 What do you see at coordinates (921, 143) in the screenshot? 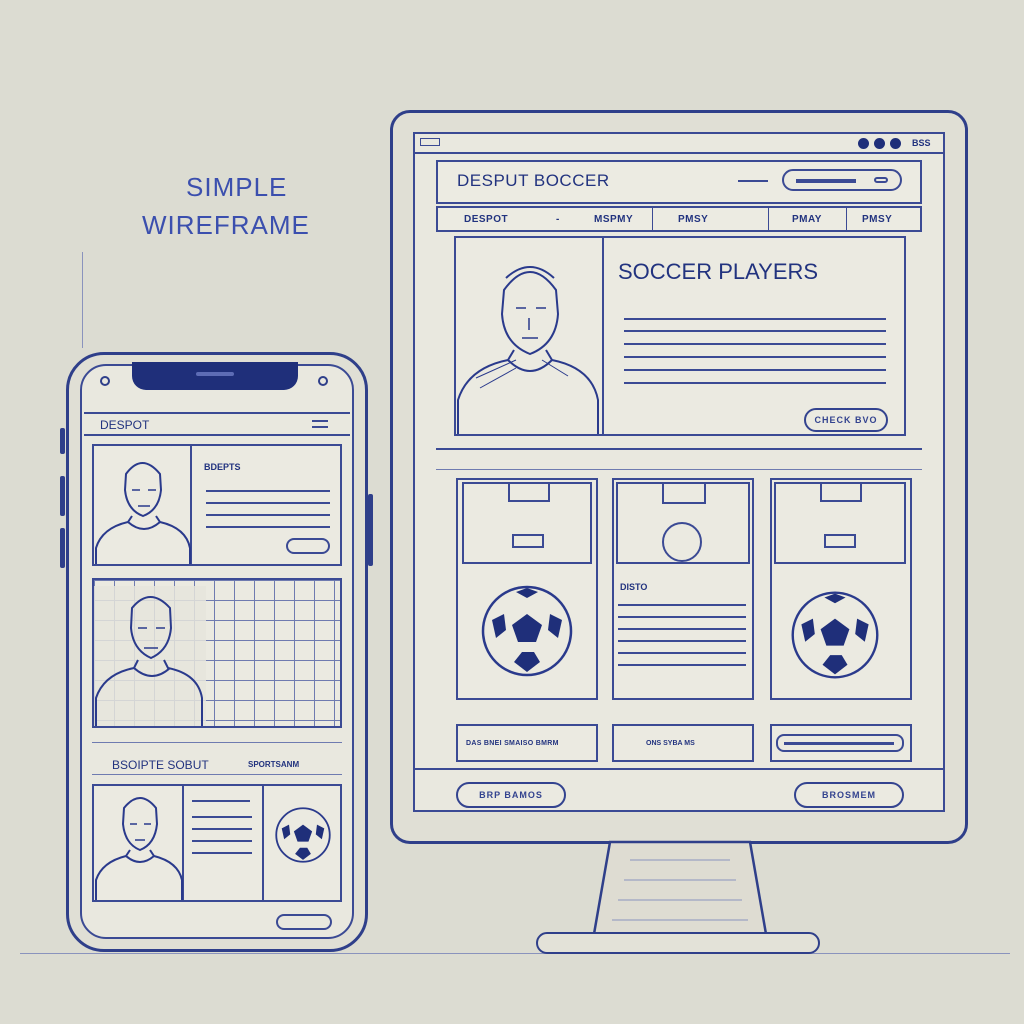
I see `window-dots-label: BSS` at bounding box center [921, 143].